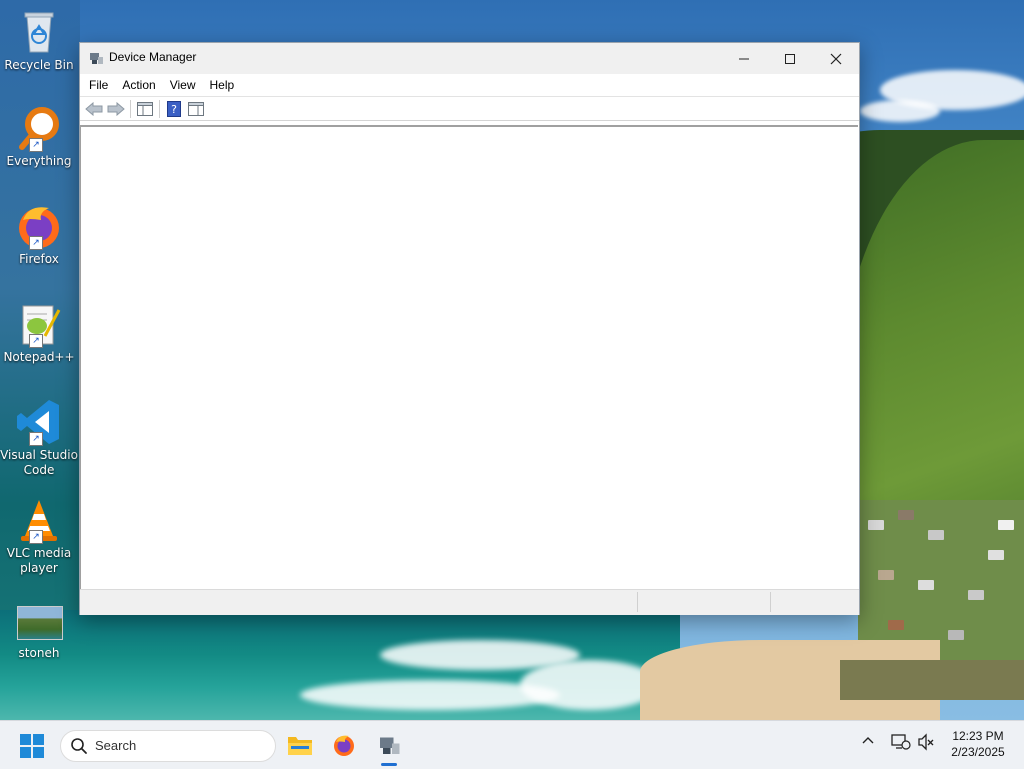 This screenshot has height=769, width=1024. Describe the element at coordinates (389, 764) in the screenshot. I see `active-app-indicator` at that location.